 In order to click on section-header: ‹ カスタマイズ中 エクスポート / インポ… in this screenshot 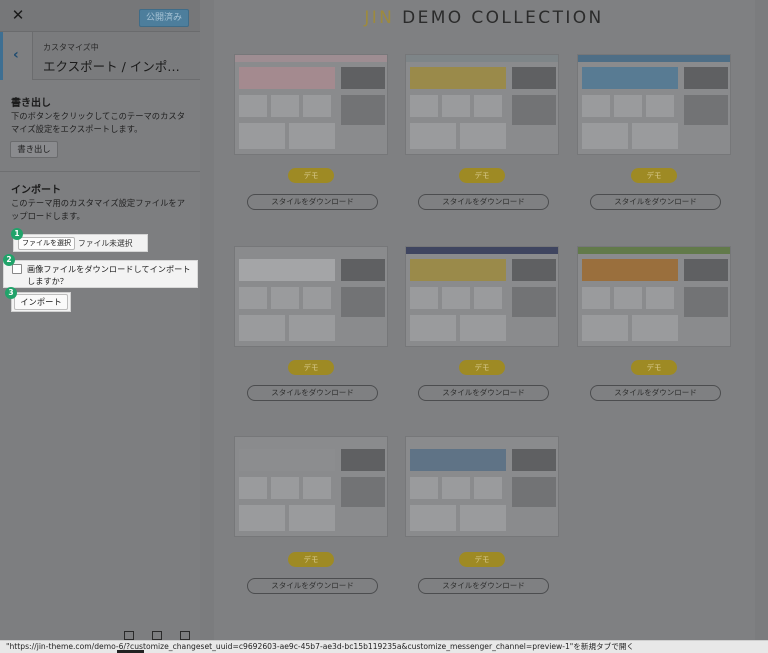, I will do `click(100, 56)`.